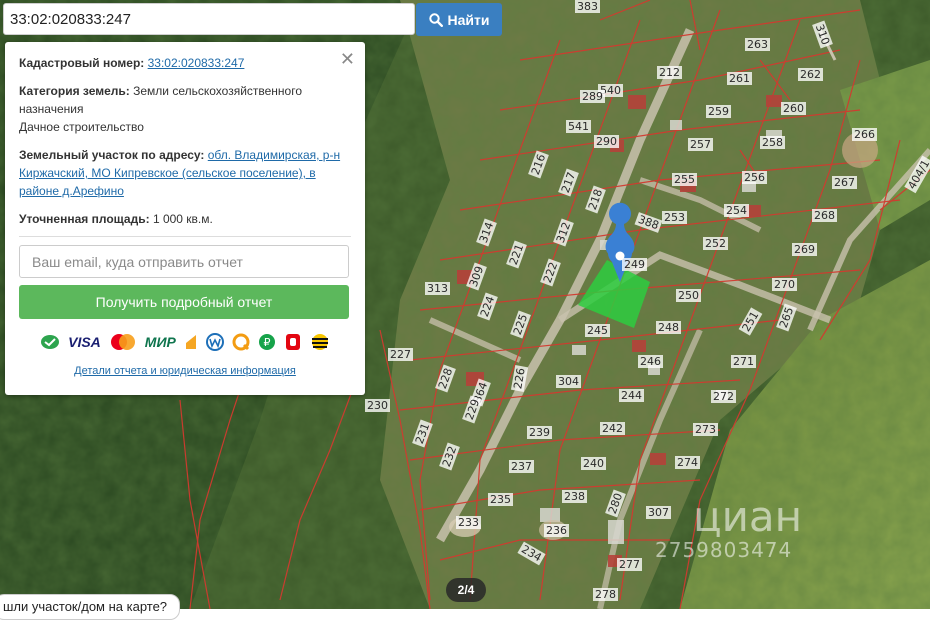 The image size is (930, 620). What do you see at coordinates (182, 219) in the screenshot?
I see `area-value: 1 000 кв.м.` at bounding box center [182, 219].